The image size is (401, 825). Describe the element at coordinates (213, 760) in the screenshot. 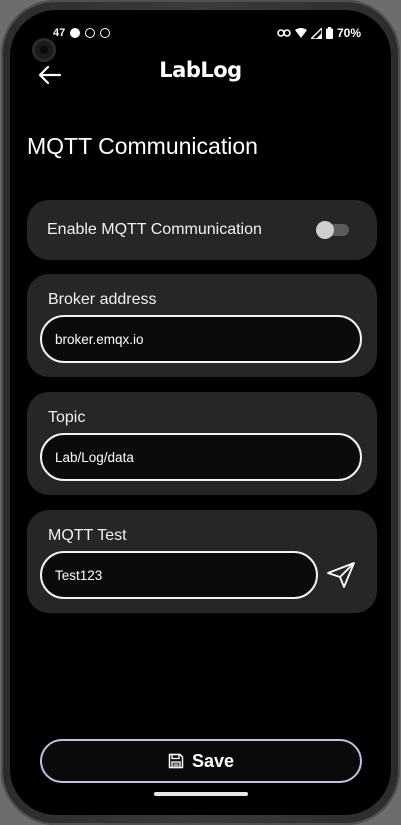

I see `save-label: Save` at that location.